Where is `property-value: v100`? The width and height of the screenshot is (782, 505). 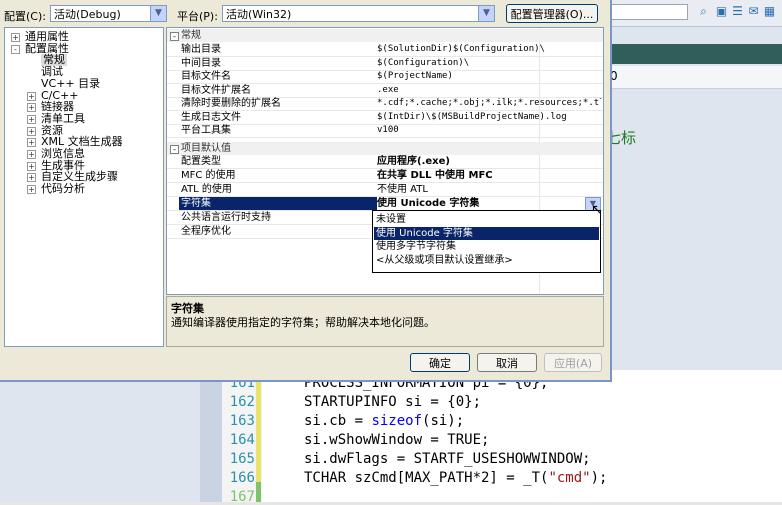 property-value: v100 is located at coordinates (489, 130).